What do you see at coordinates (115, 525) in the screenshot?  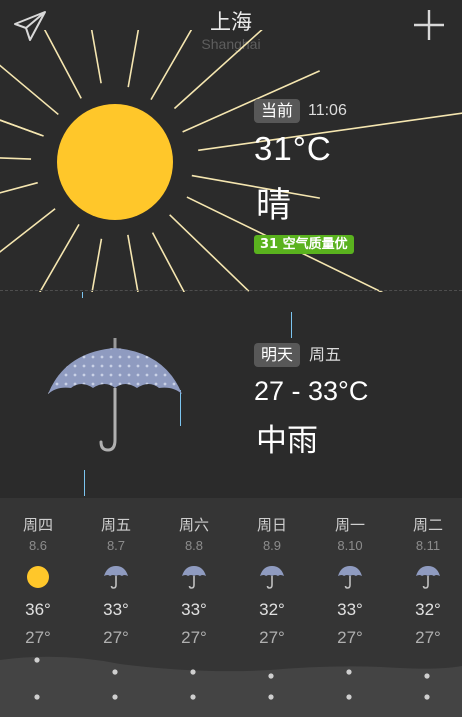 I see `forecast-weekday: 周五` at bounding box center [115, 525].